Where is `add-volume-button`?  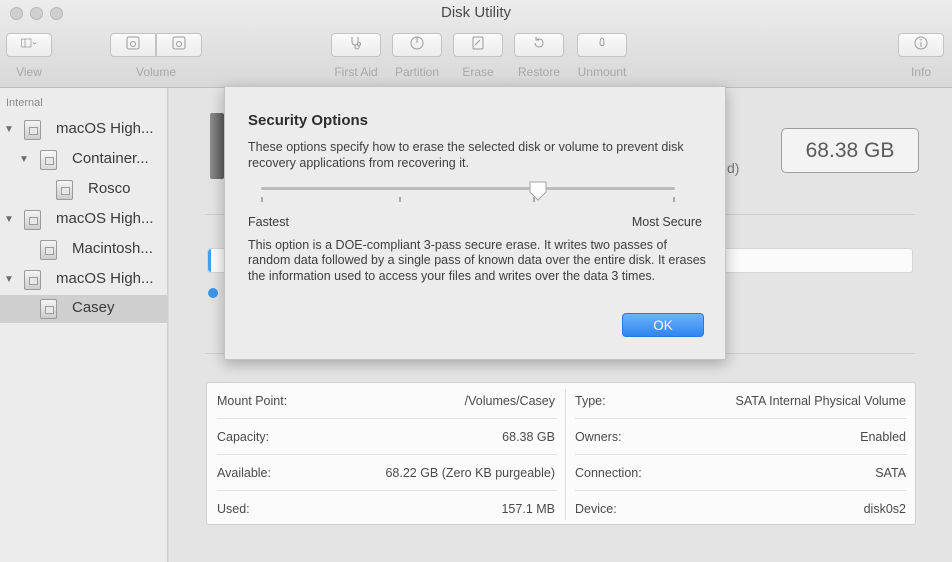 add-volume-button is located at coordinates (133, 45).